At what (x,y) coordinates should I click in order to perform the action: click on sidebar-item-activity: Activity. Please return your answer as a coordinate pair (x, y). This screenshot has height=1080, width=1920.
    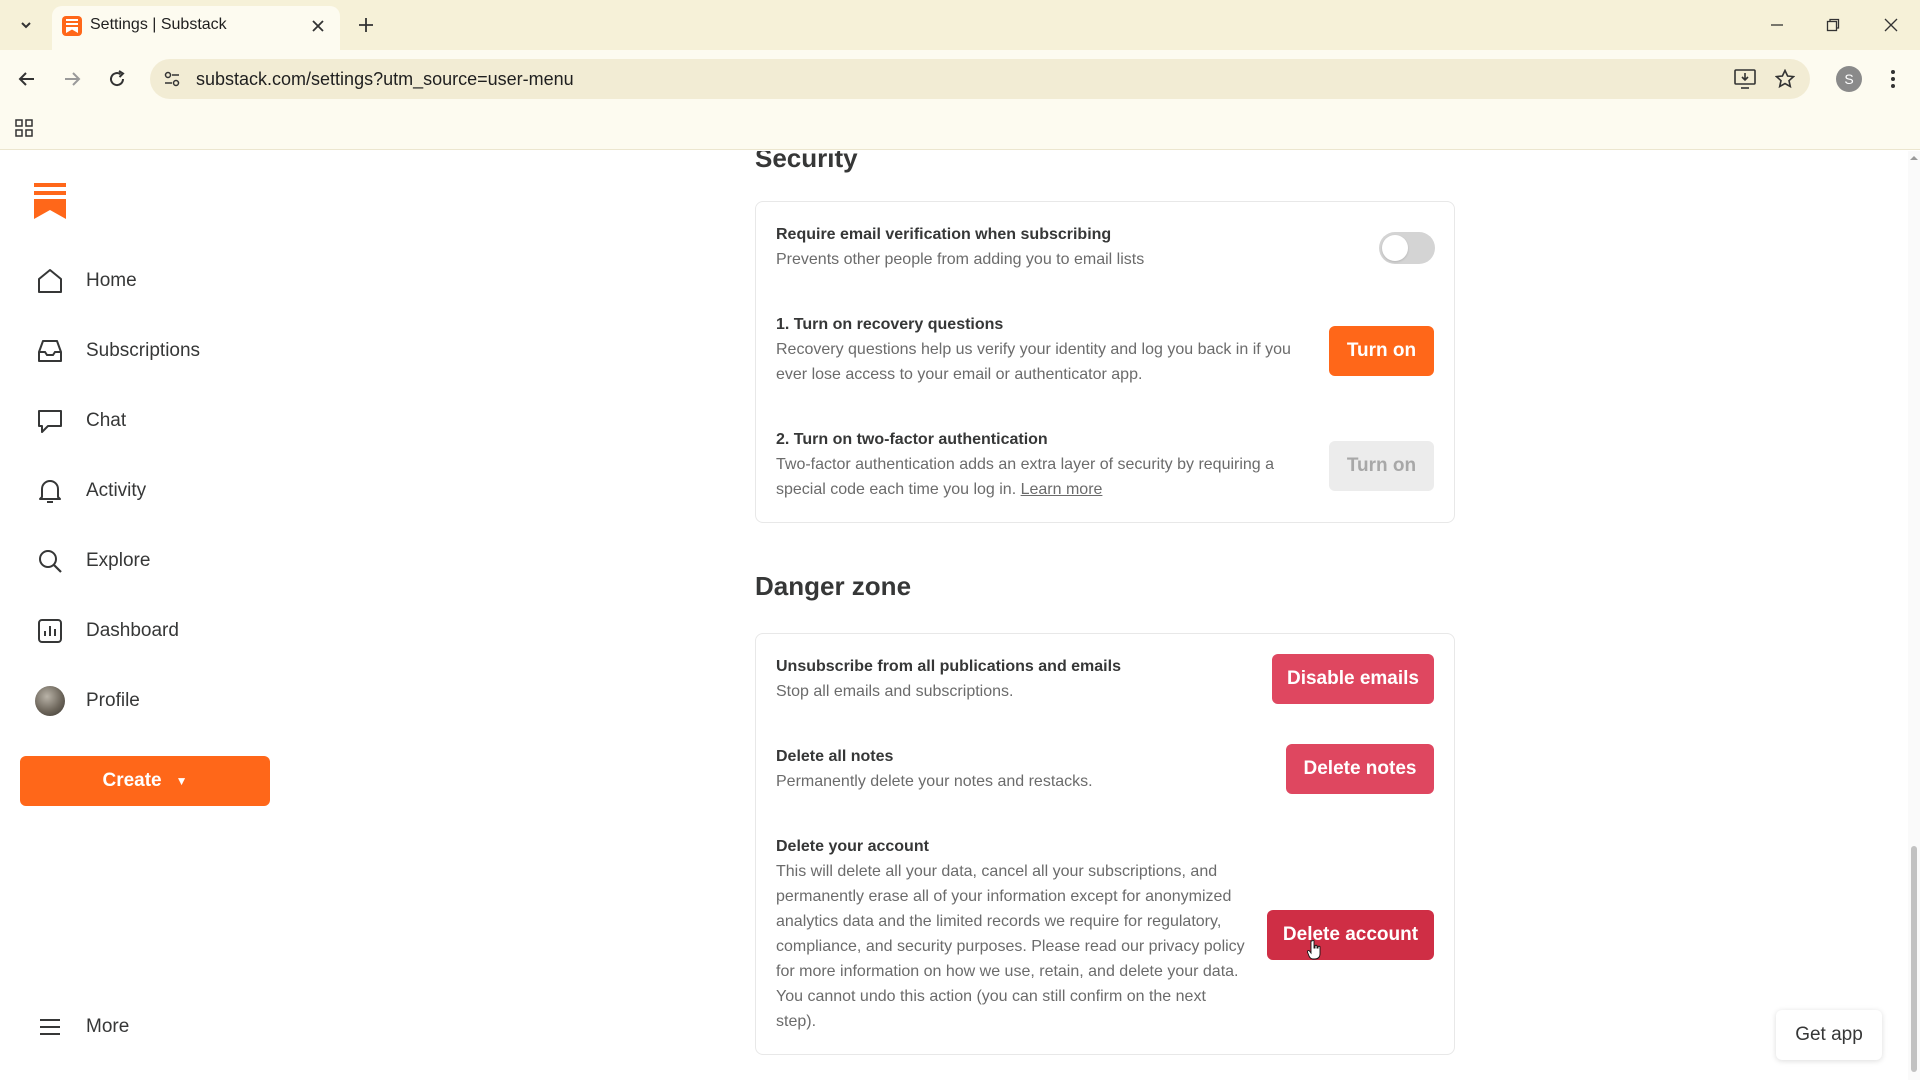
    Looking at the image, I should click on (90, 491).